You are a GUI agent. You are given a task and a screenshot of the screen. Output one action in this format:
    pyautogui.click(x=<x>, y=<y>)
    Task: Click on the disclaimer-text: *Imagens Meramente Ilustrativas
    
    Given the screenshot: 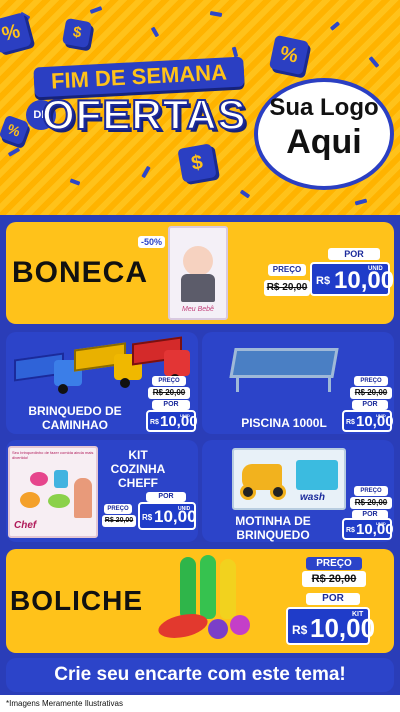 What is the action you would take?
    pyautogui.click(x=200, y=703)
    